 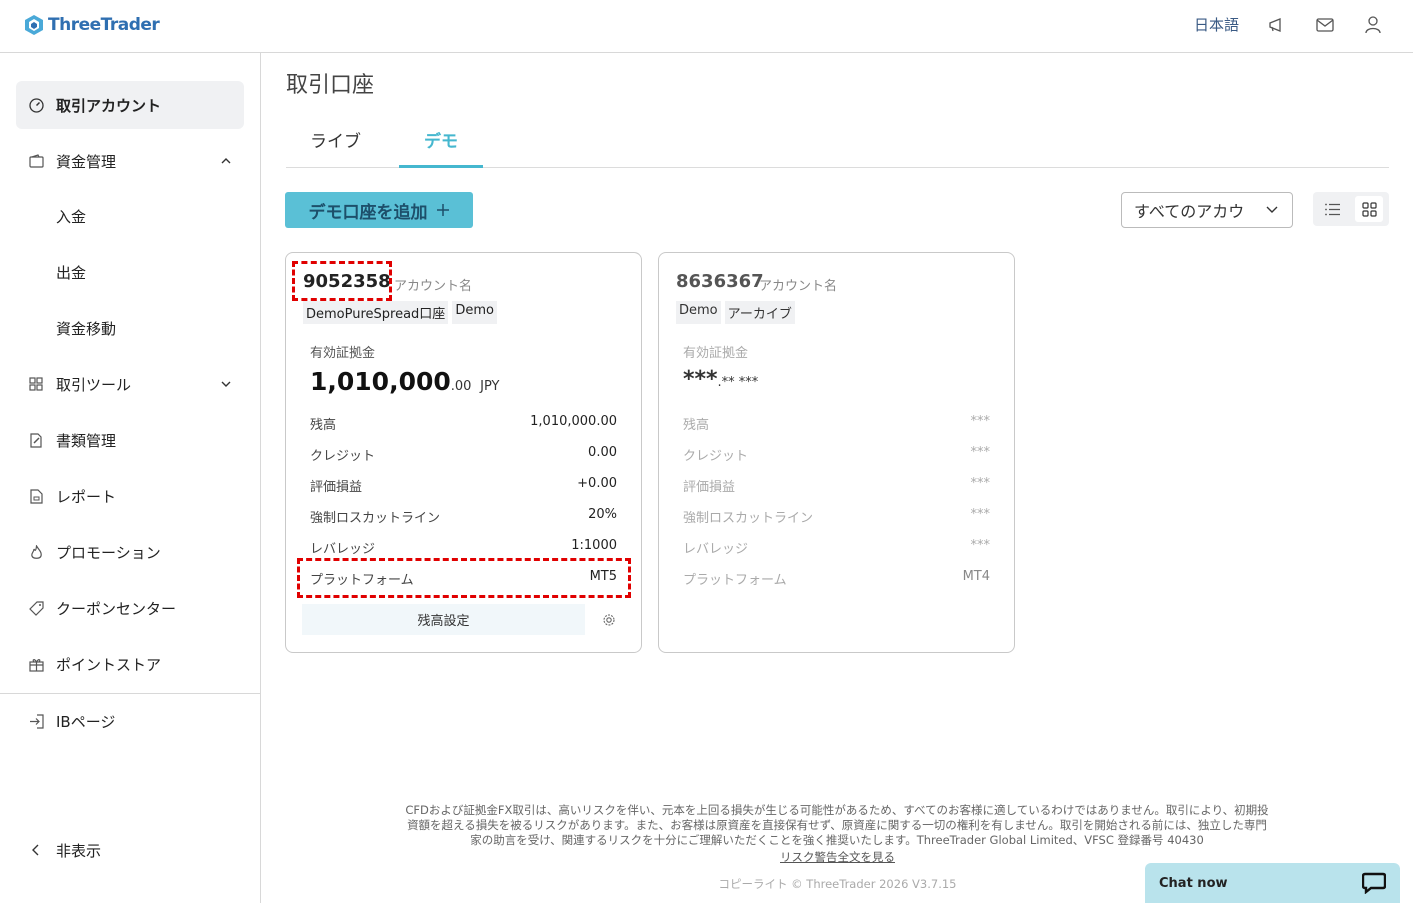 What do you see at coordinates (1216, 24) in the screenshot?
I see `language-selector: 日本語` at bounding box center [1216, 24].